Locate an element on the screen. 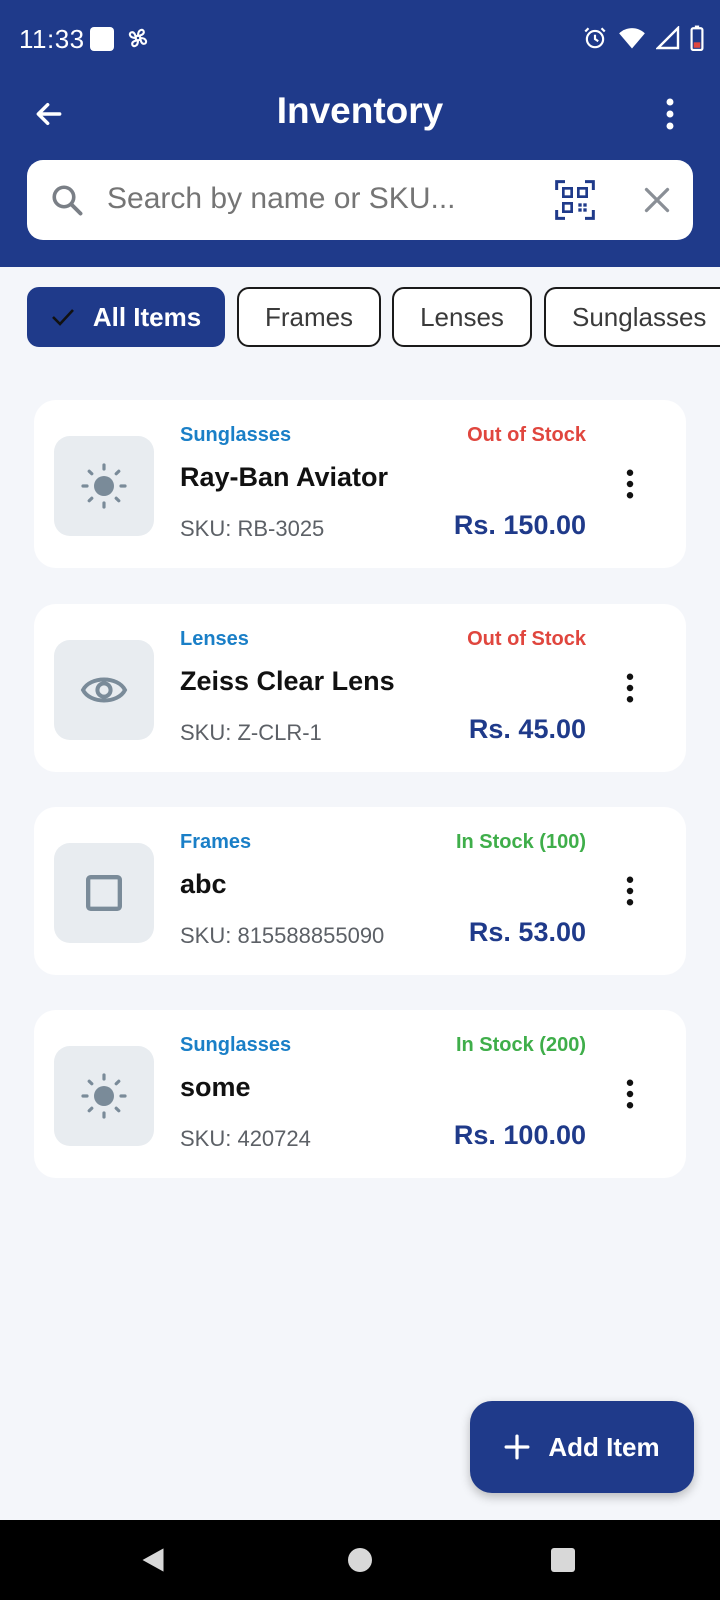  add-item-label: Add Item is located at coordinates (604, 1446).